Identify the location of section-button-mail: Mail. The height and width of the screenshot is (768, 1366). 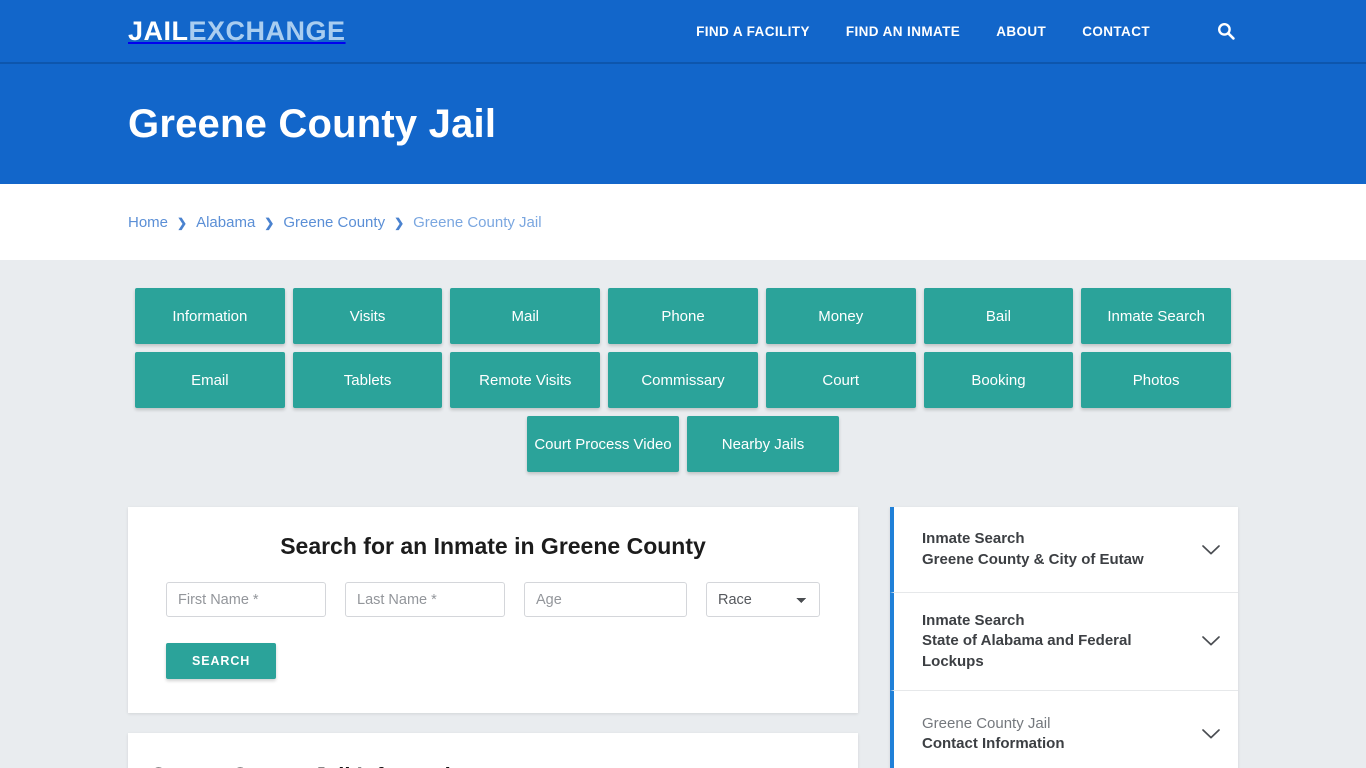
(525, 316).